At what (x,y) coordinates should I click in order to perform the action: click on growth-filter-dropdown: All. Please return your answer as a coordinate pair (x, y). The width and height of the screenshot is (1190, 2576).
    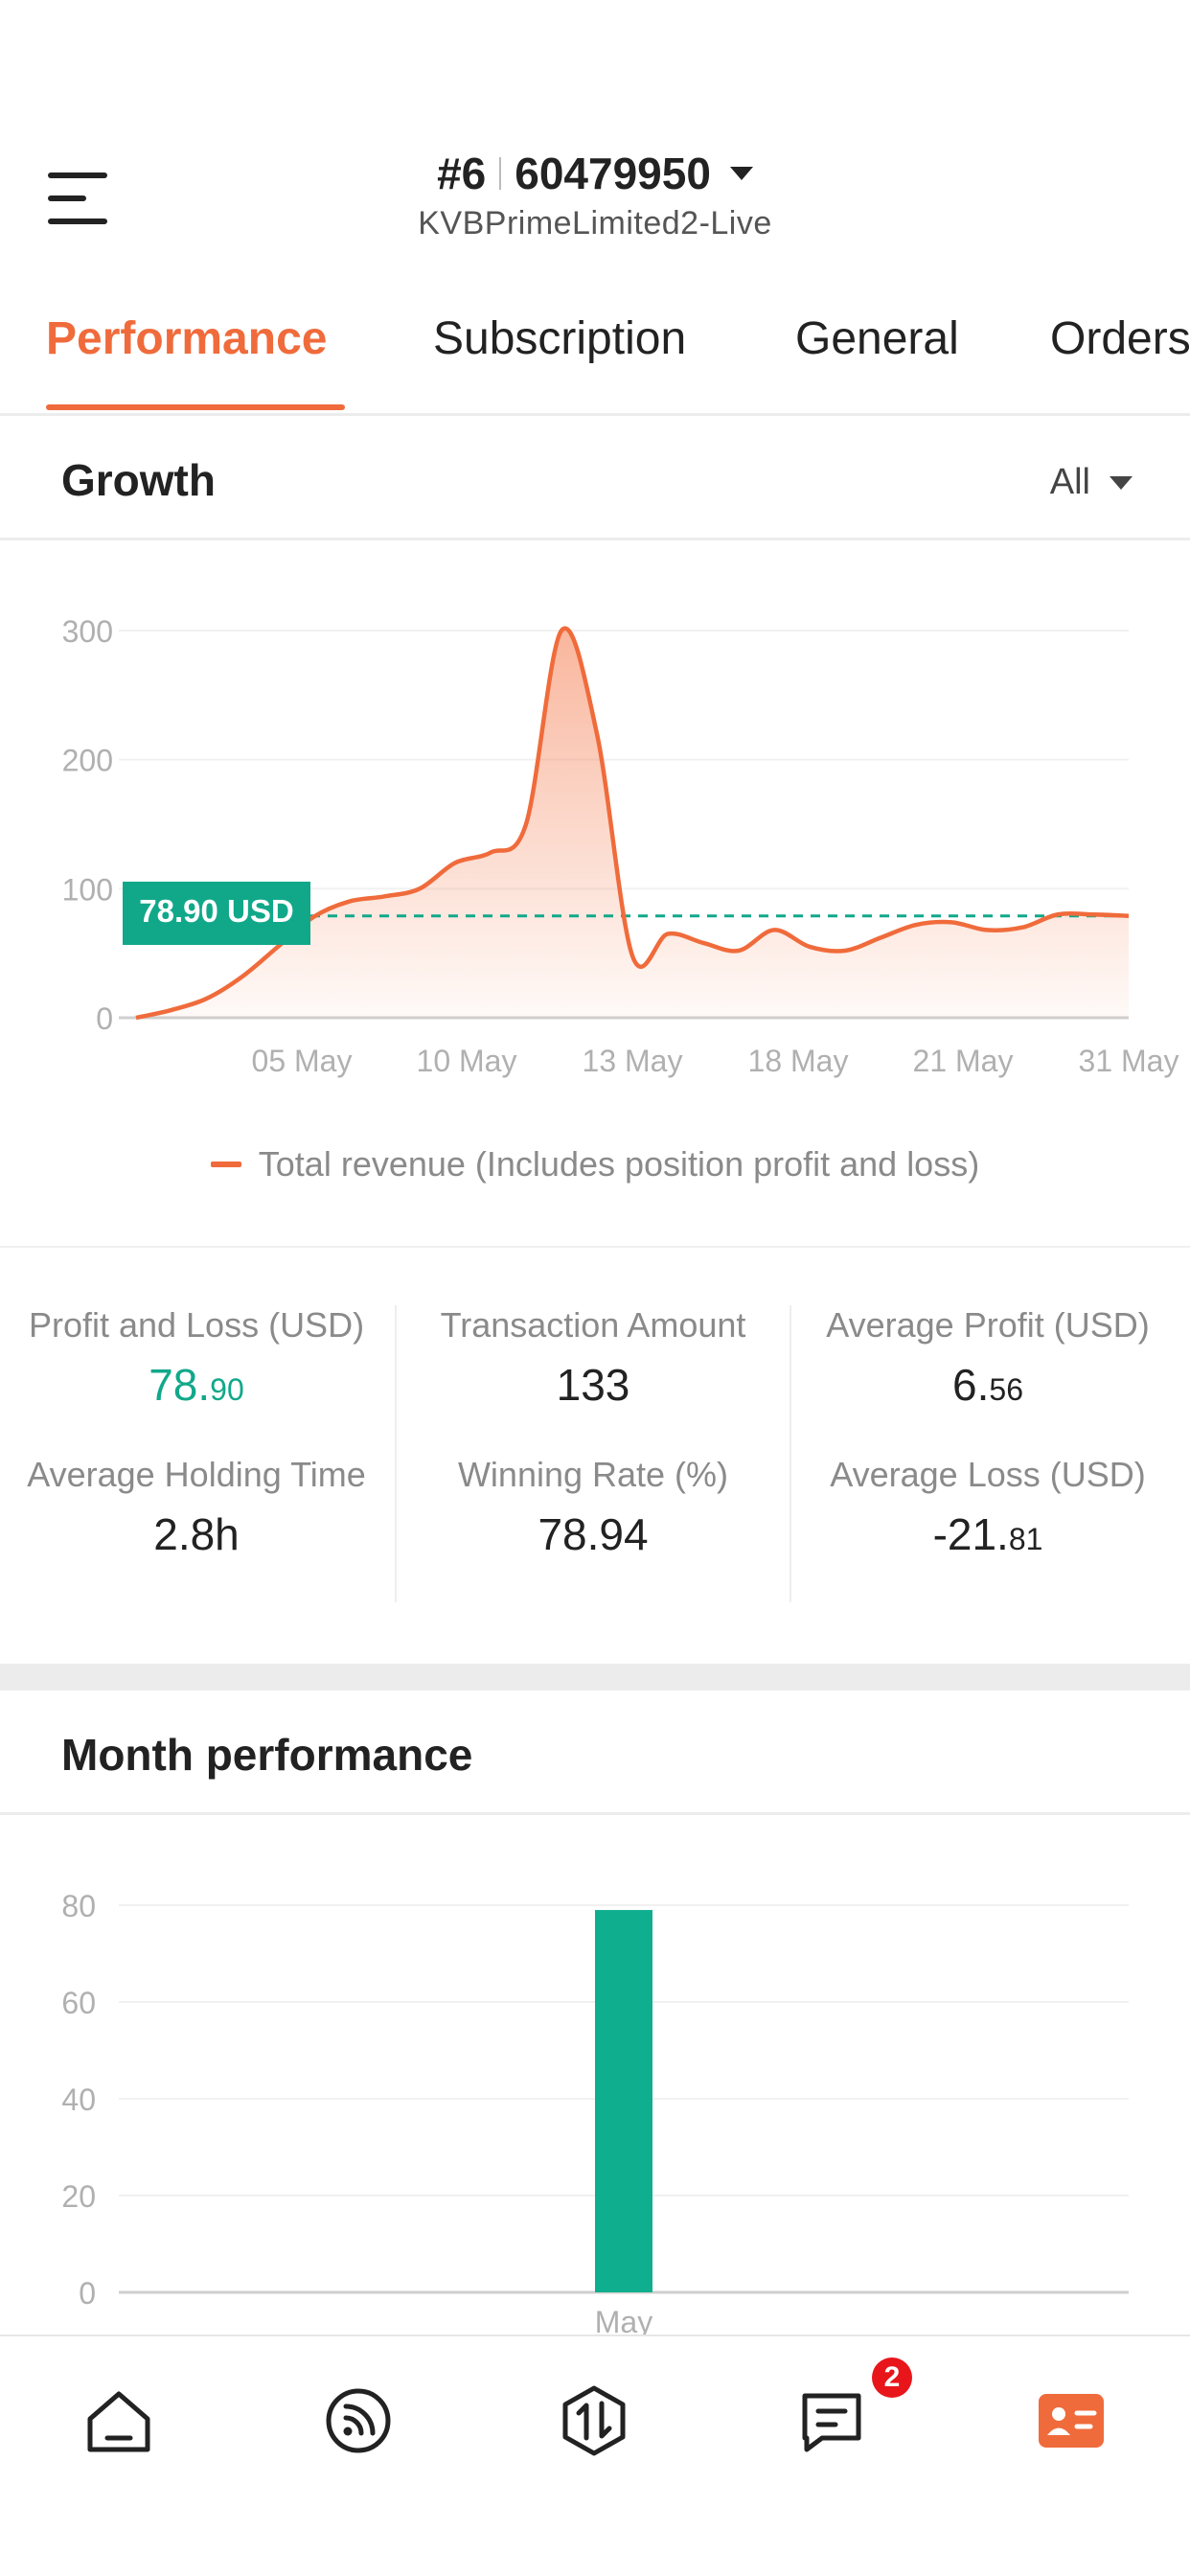
    Looking at the image, I should click on (1092, 482).